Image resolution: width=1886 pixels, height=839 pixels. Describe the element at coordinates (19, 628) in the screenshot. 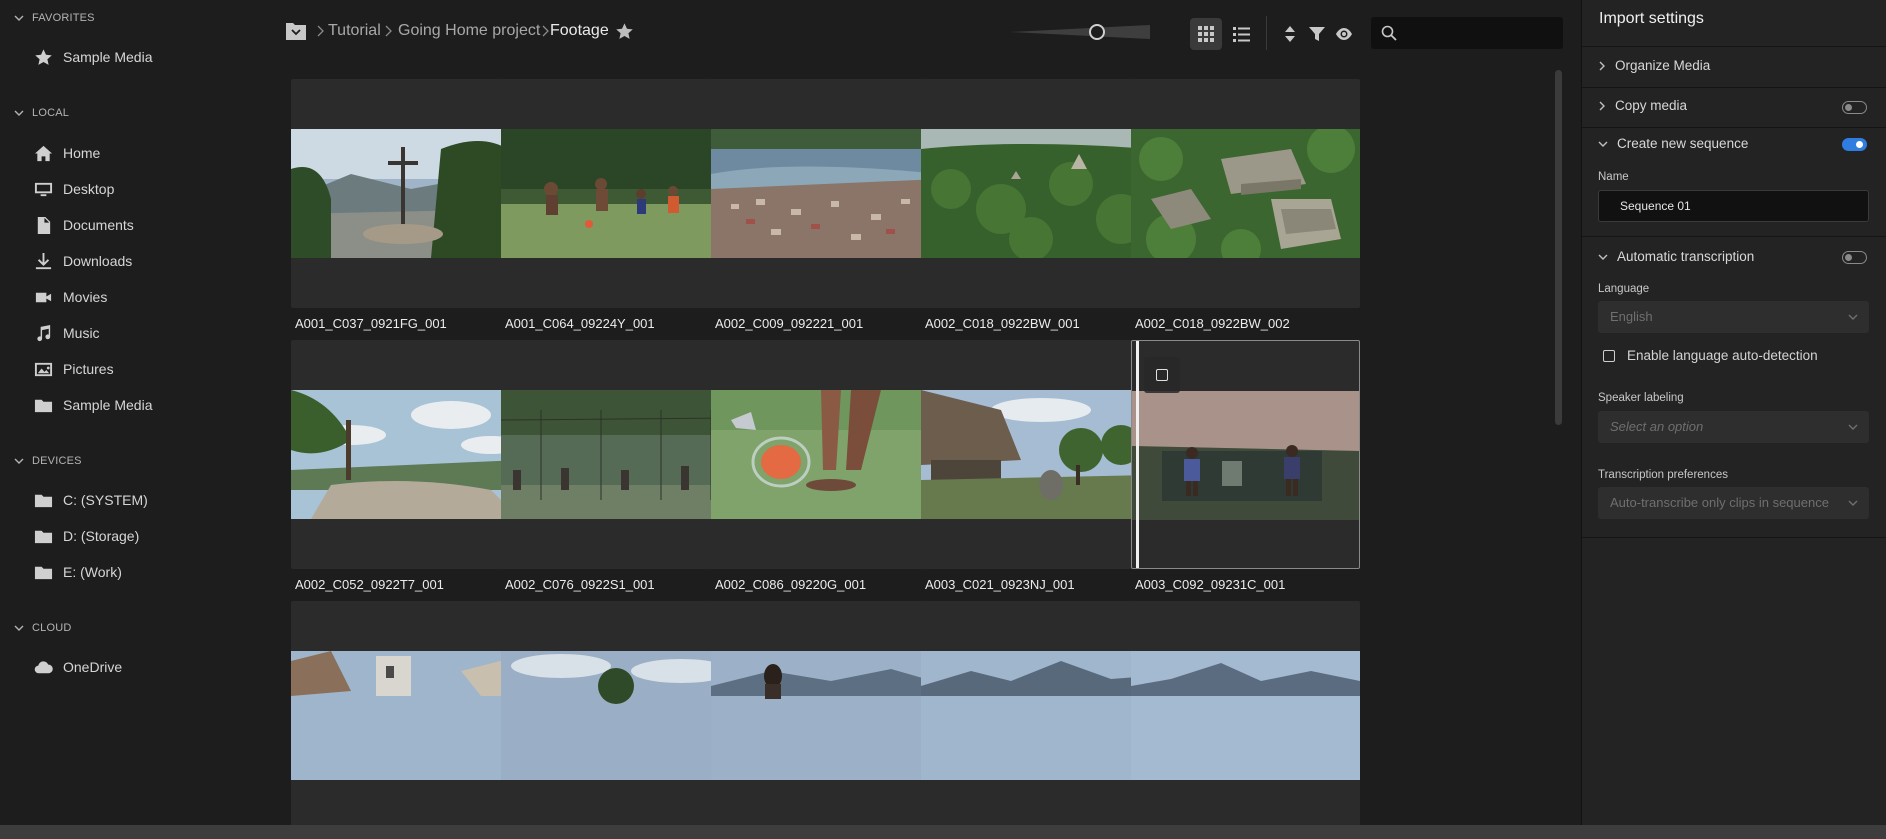

I see `chevron-down-icon` at that location.